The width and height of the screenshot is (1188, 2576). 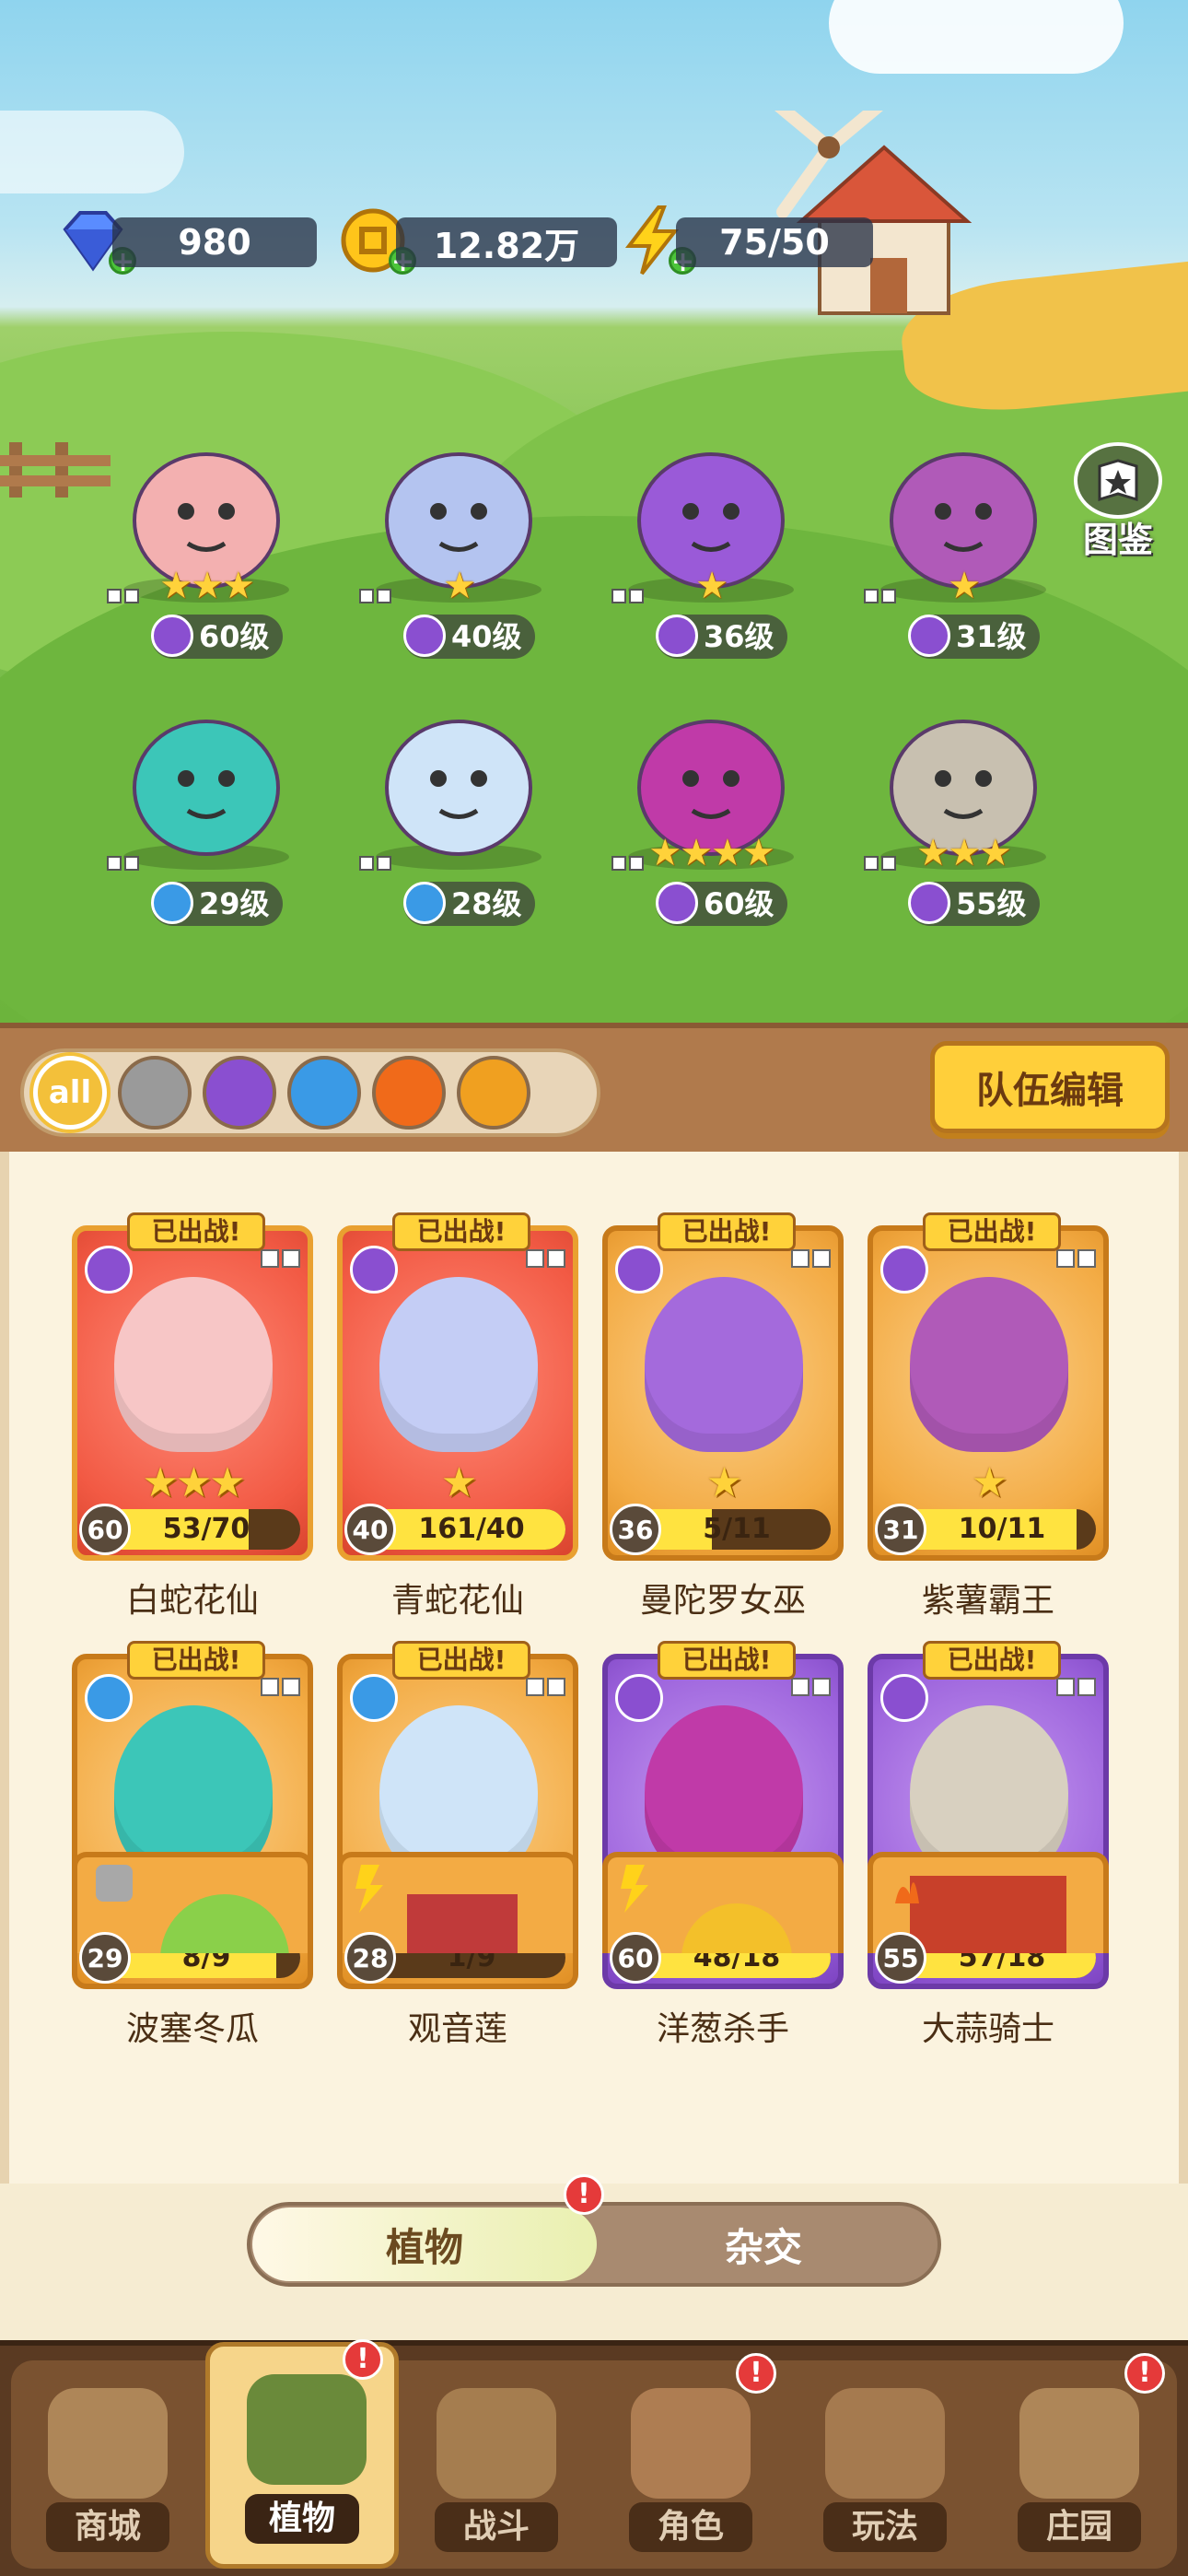 What do you see at coordinates (155, 1093) in the screenshot?
I see `filter-sword-icon` at bounding box center [155, 1093].